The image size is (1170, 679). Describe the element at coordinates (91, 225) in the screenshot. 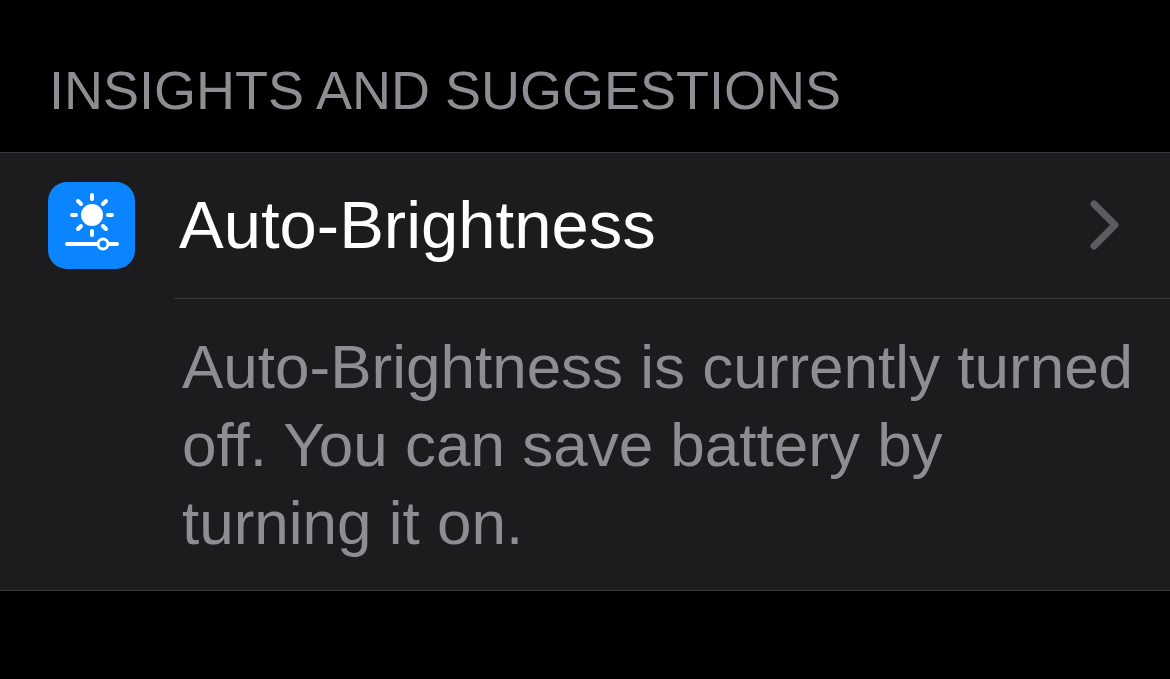

I see `brightness-slider-icon` at that location.